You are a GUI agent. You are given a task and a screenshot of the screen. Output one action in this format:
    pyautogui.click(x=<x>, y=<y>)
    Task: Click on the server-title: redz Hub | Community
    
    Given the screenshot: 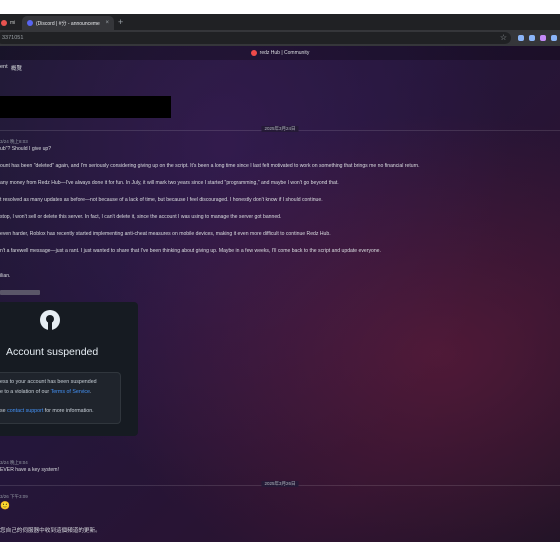 What is the action you would take?
    pyautogui.click(x=284, y=53)
    